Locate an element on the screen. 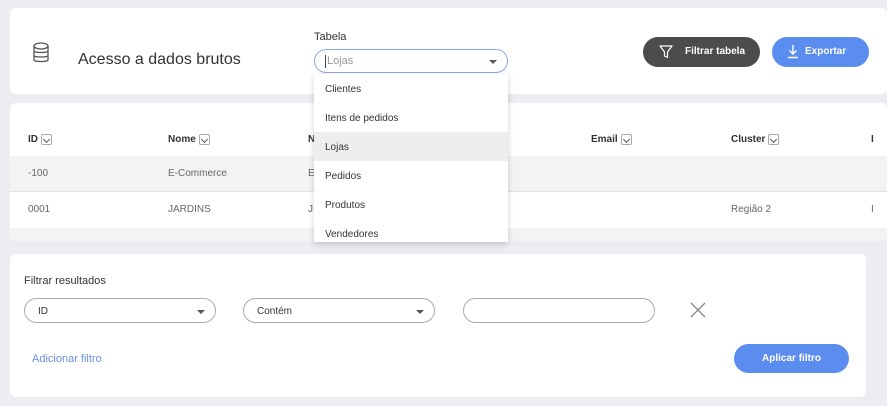 The image size is (887, 406). table-select: Lojas is located at coordinates (411, 61).